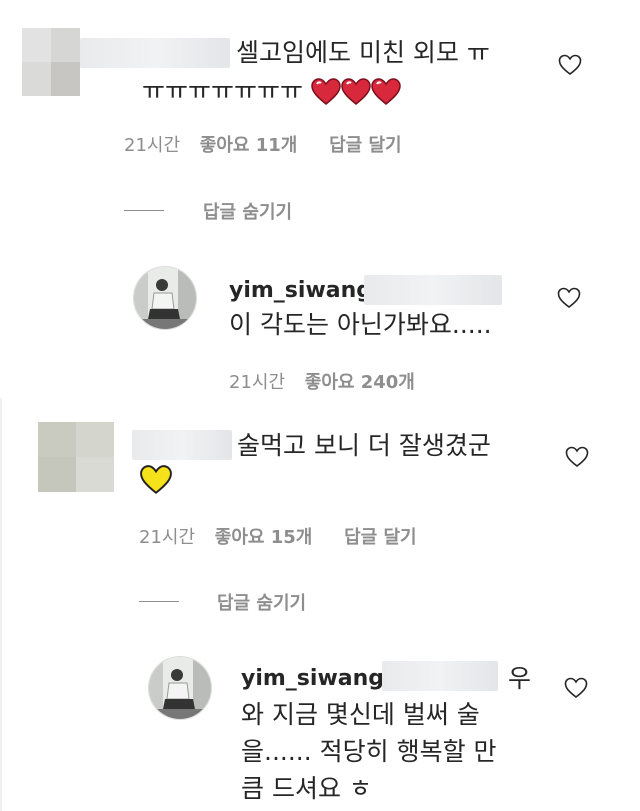  I want to click on likes-count: 좋아요 240개, so click(360, 382).